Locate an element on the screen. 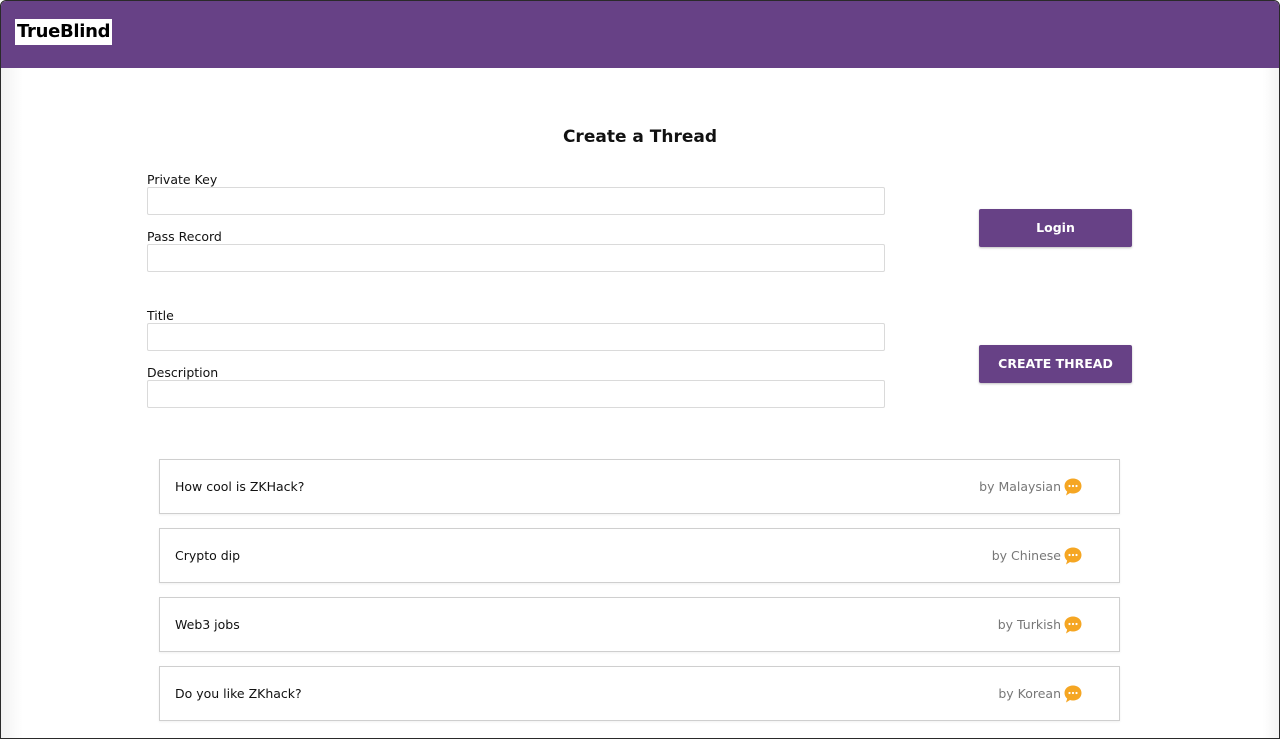 This screenshot has height=739, width=1280. thread-author: by Malaysian is located at coordinates (1020, 486).